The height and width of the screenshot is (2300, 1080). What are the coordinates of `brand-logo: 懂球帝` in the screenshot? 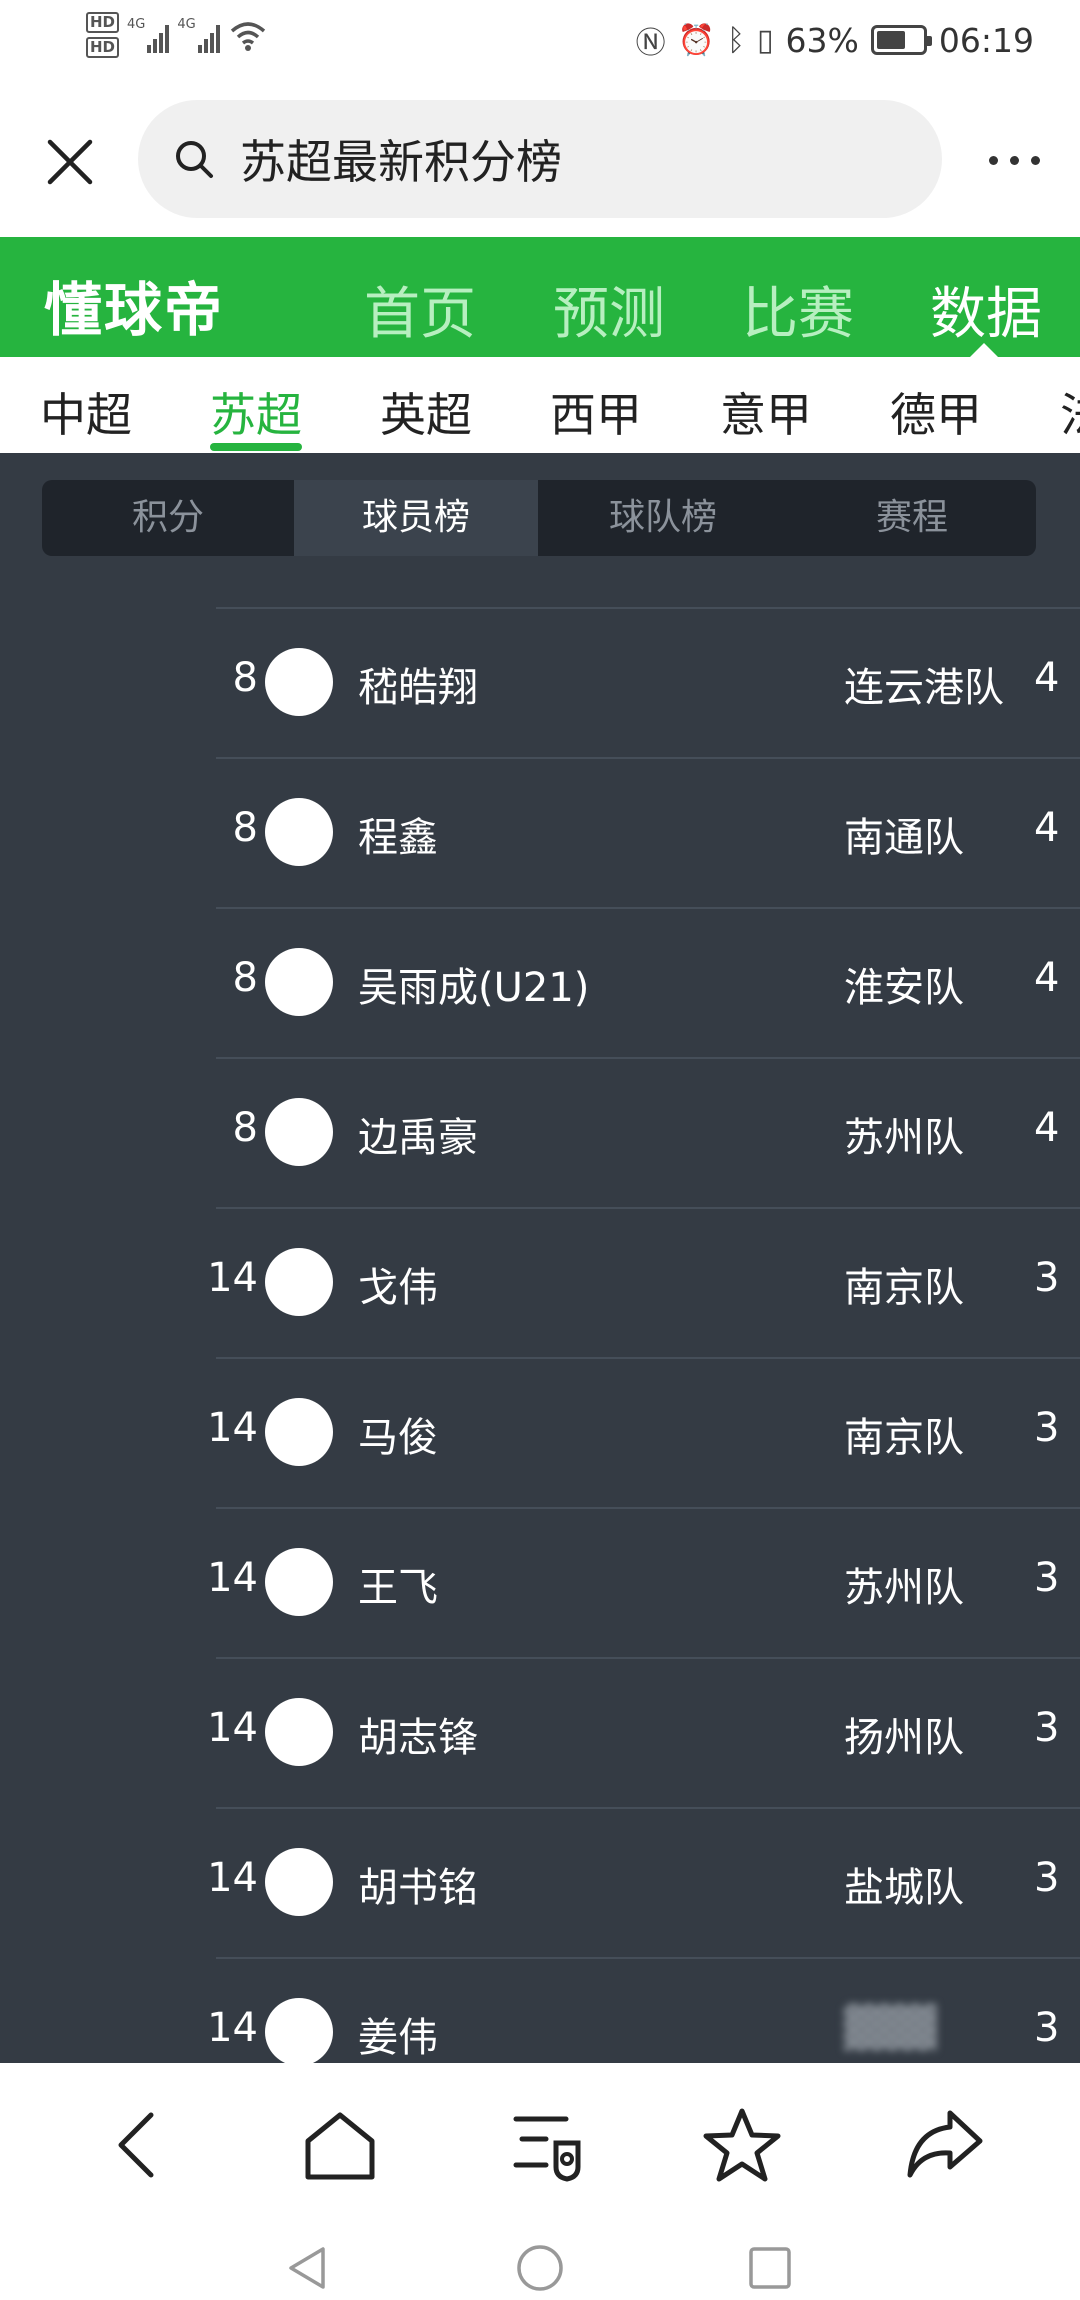 It's located at (134, 305).